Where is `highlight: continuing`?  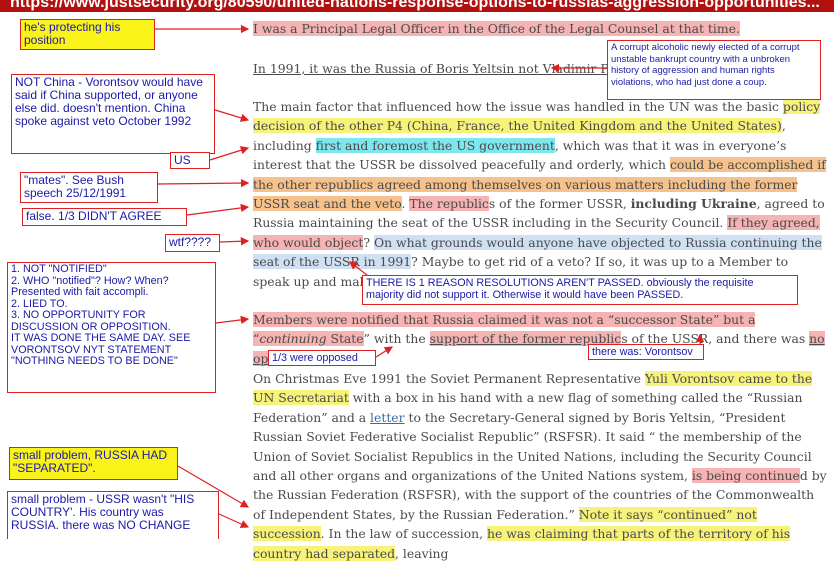
highlight: continuing is located at coordinates (293, 339).